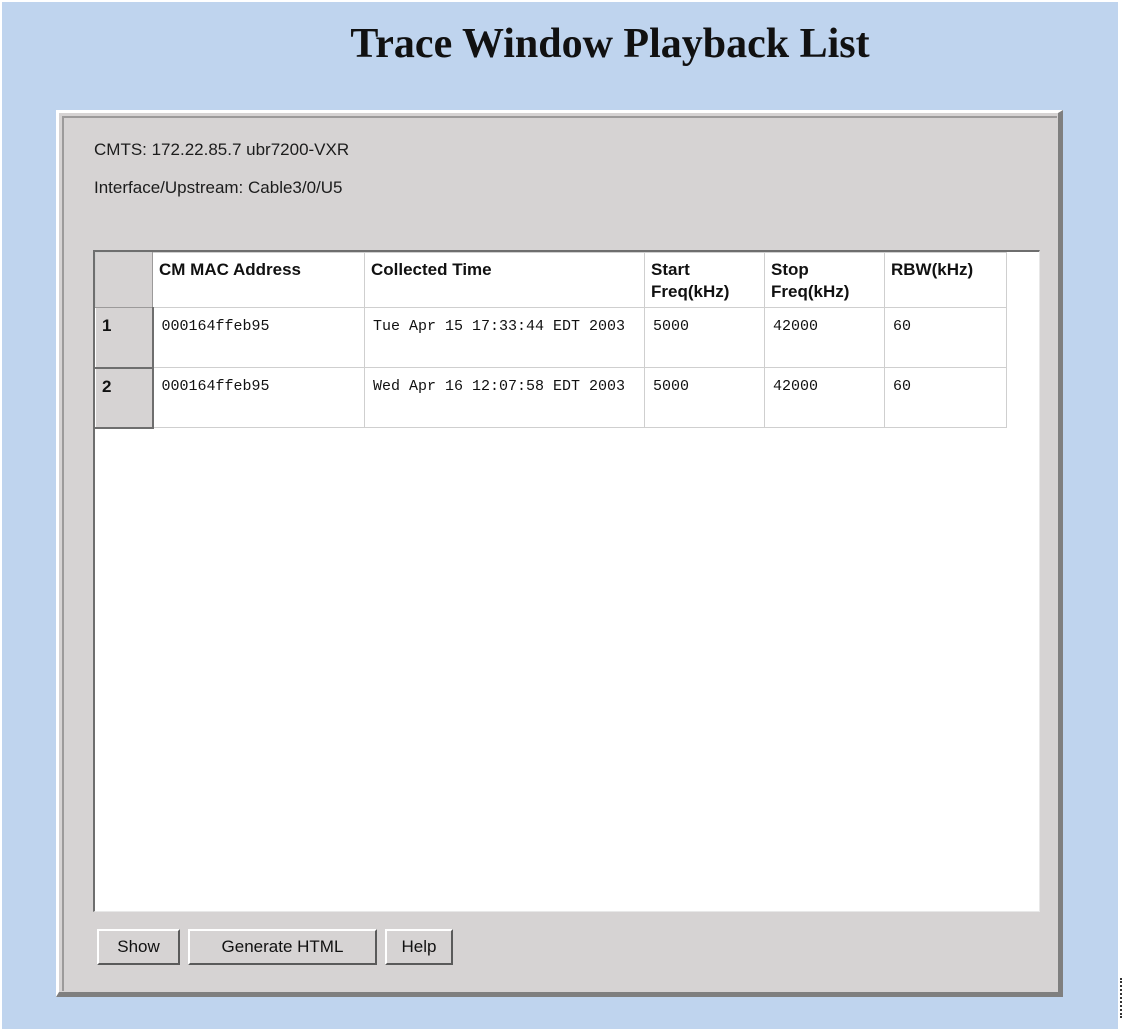 Image resolution: width=1126 pixels, height=1031 pixels. I want to click on column-header-collected-time: Collected Time, so click(504, 280).